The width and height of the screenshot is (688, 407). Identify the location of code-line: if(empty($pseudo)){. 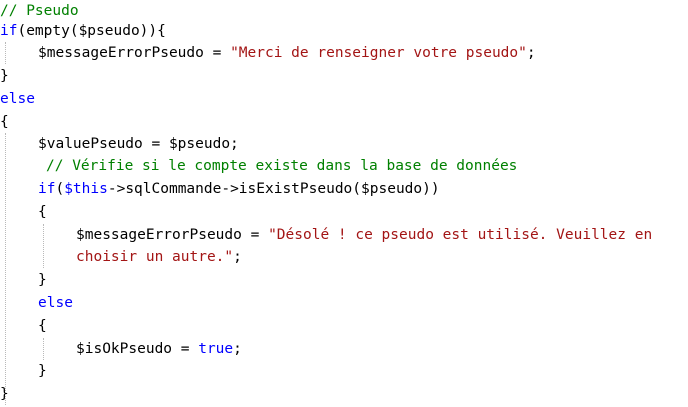
(83, 31).